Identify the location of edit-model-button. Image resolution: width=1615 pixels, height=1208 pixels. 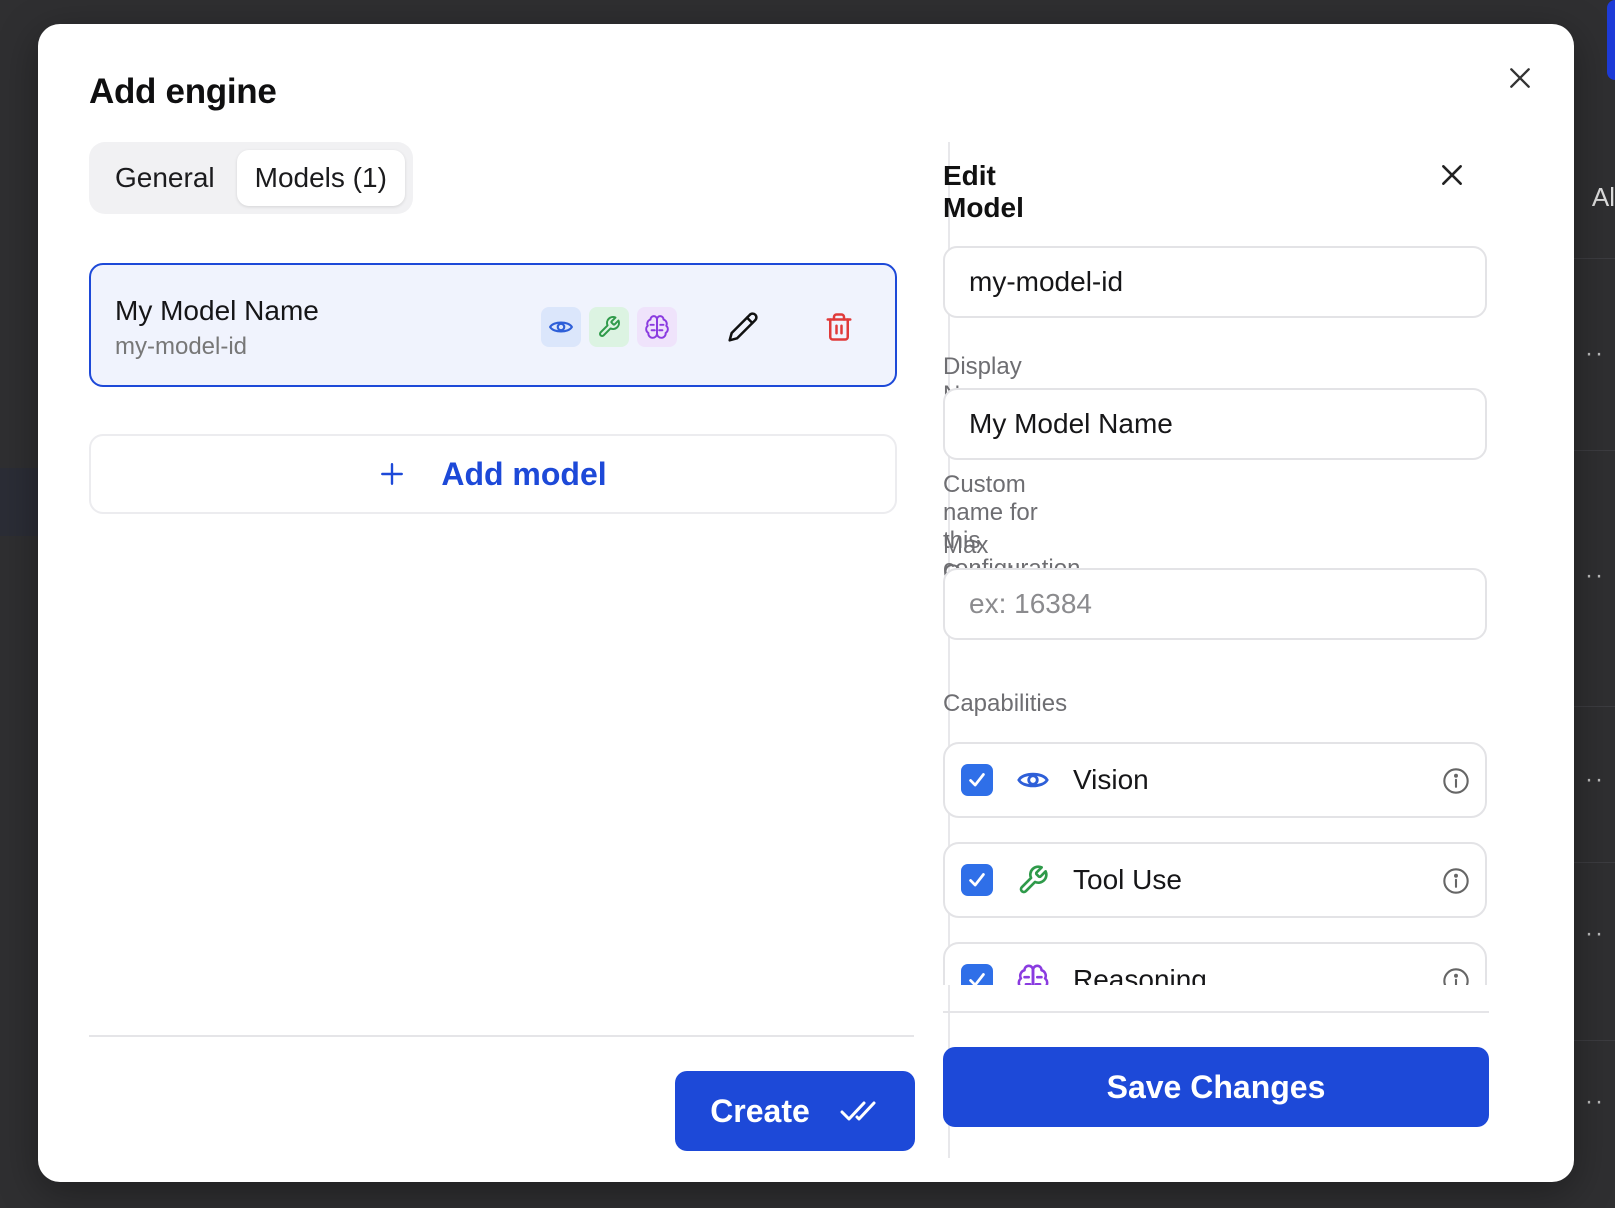
(743, 327).